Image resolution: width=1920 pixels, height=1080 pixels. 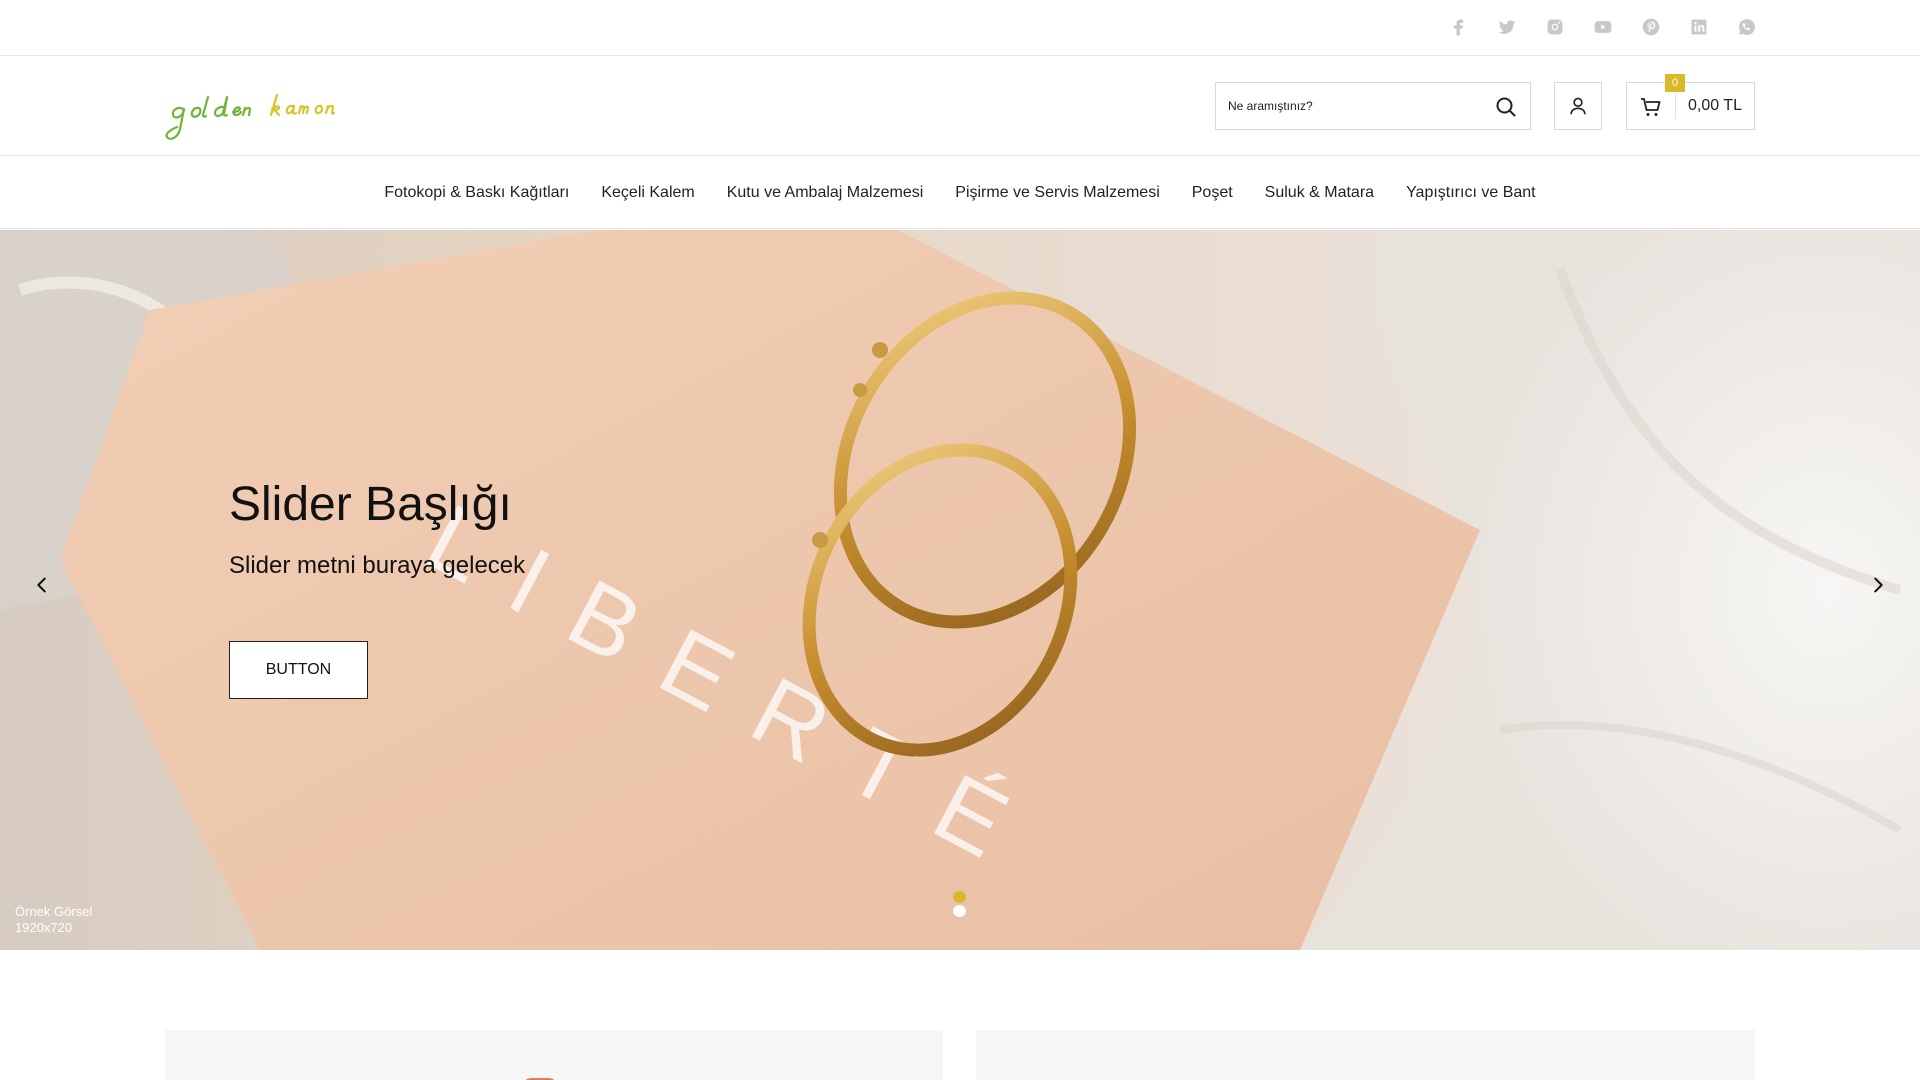 What do you see at coordinates (1212, 193) in the screenshot?
I see `nav-item-poset: Poşet` at bounding box center [1212, 193].